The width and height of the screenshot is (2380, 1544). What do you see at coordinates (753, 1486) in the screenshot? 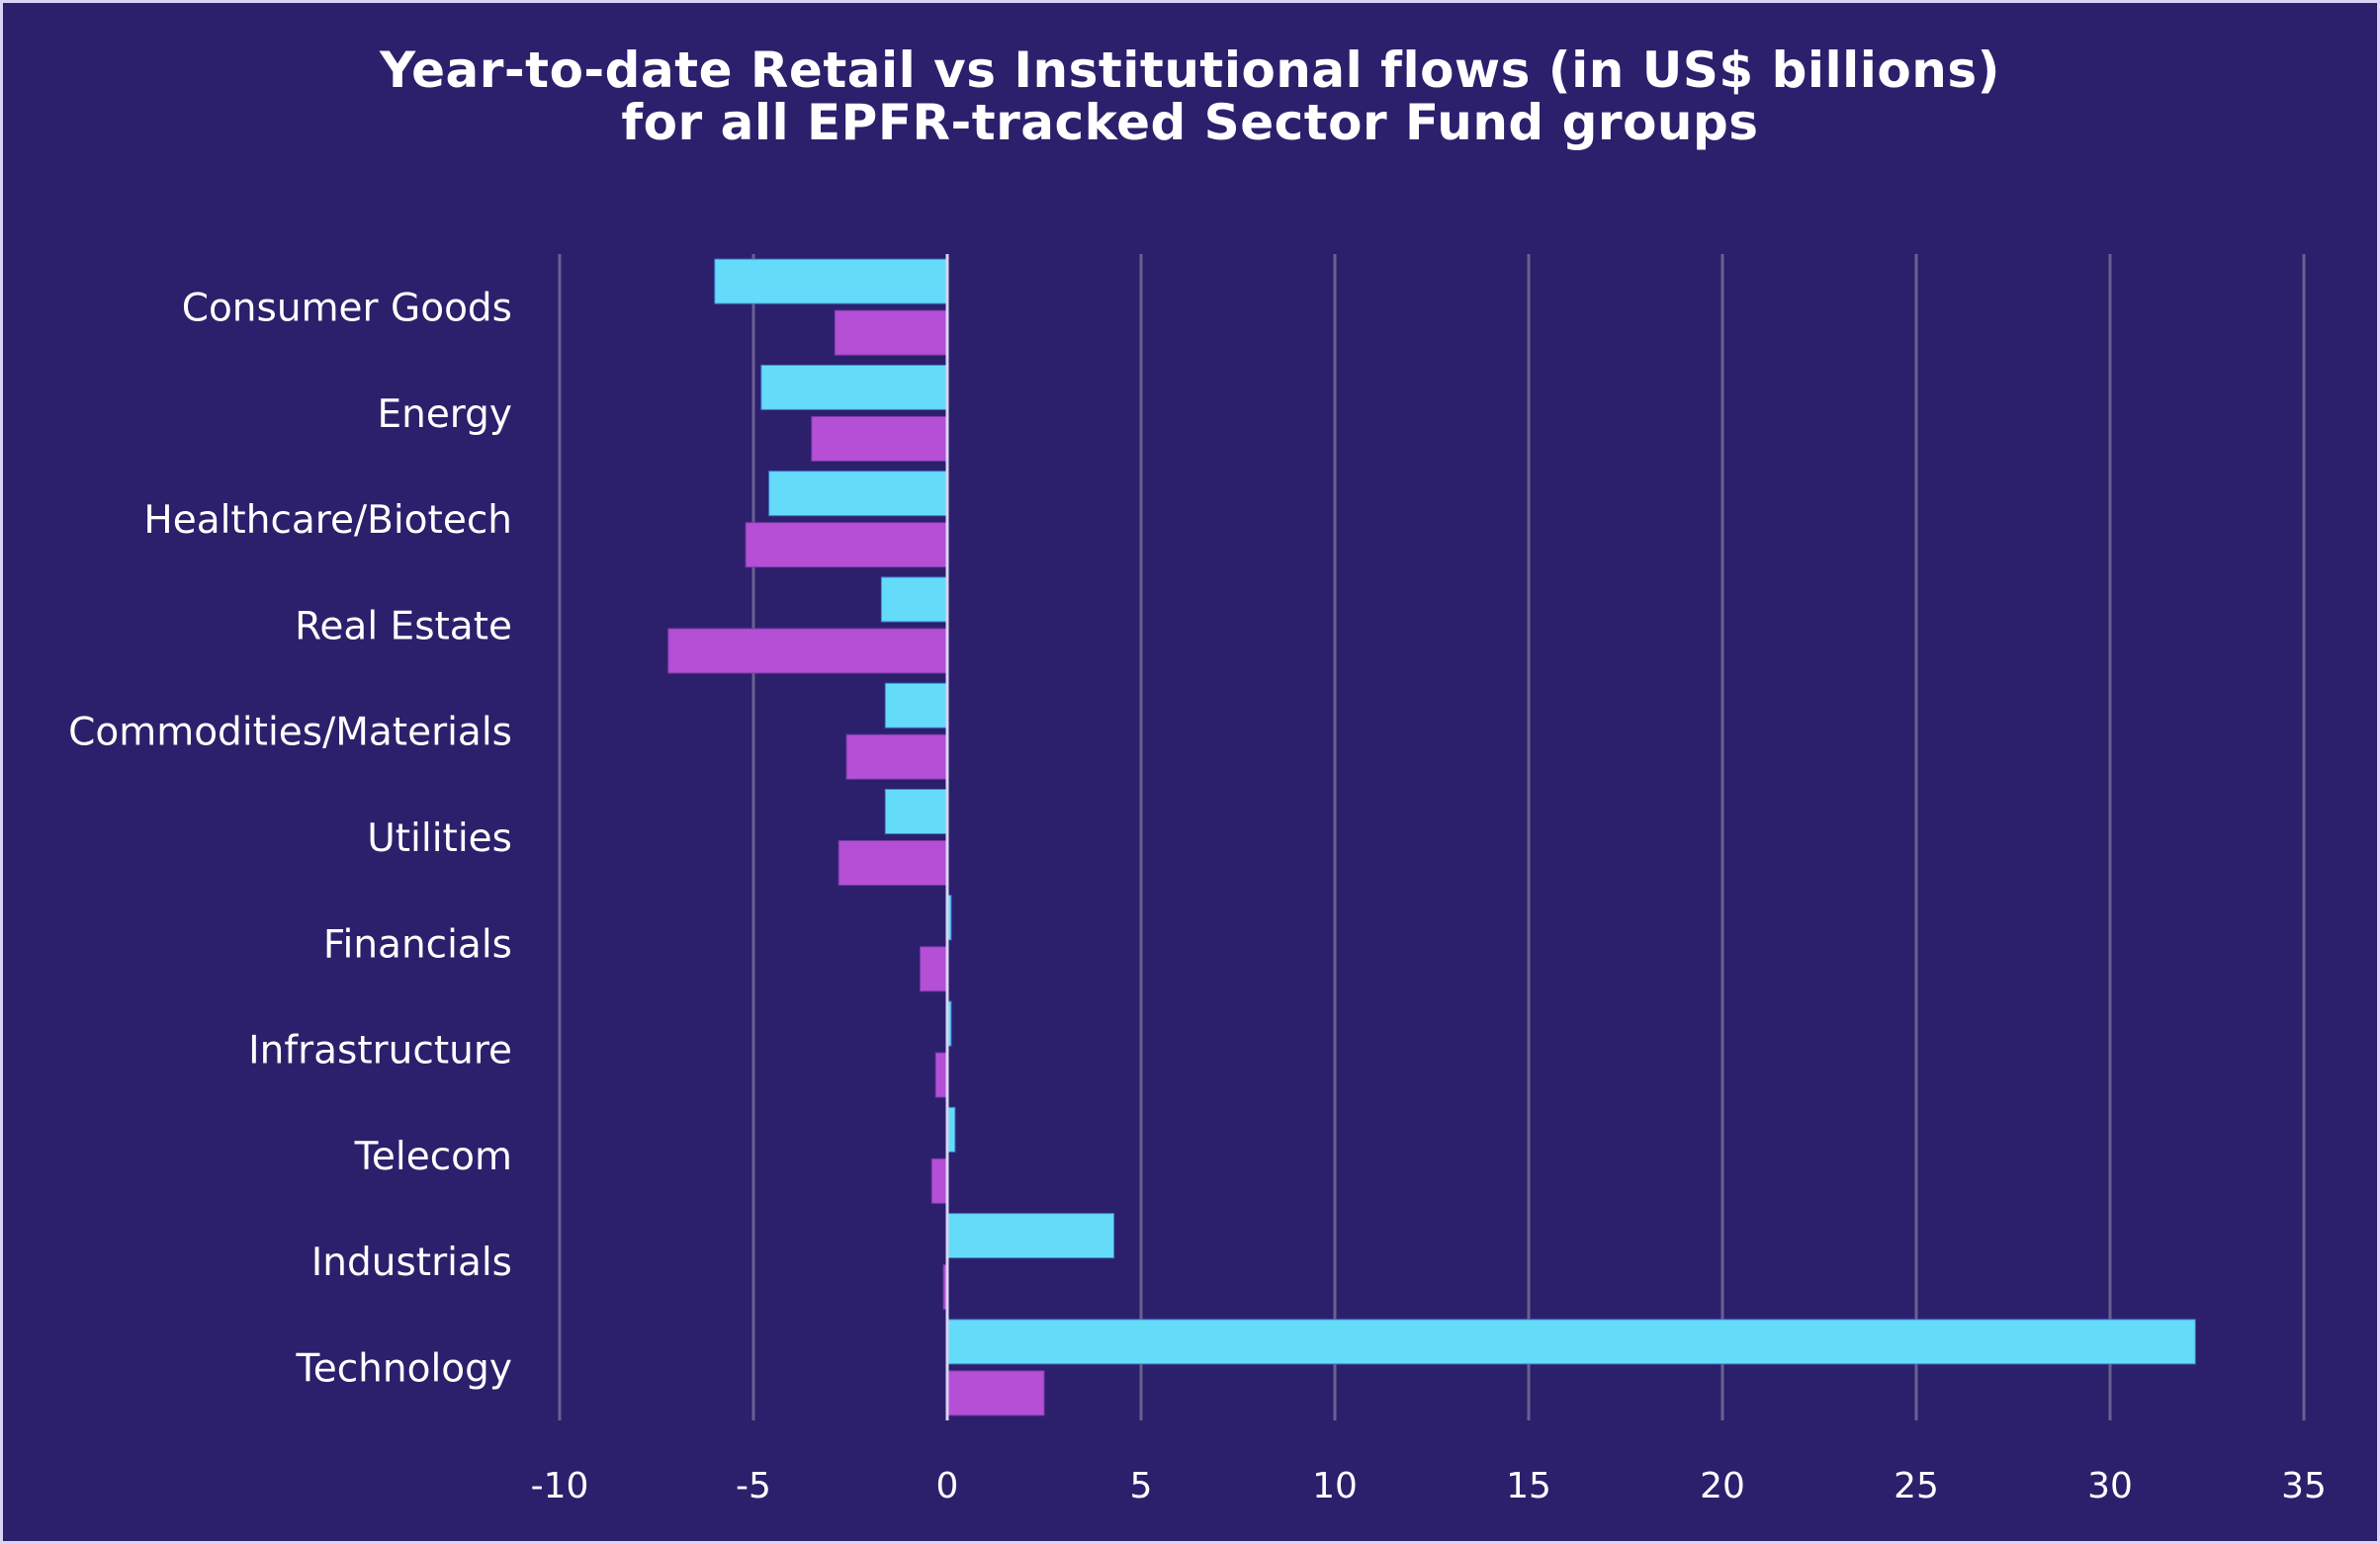
I see `x-tick-label: -5` at bounding box center [753, 1486].